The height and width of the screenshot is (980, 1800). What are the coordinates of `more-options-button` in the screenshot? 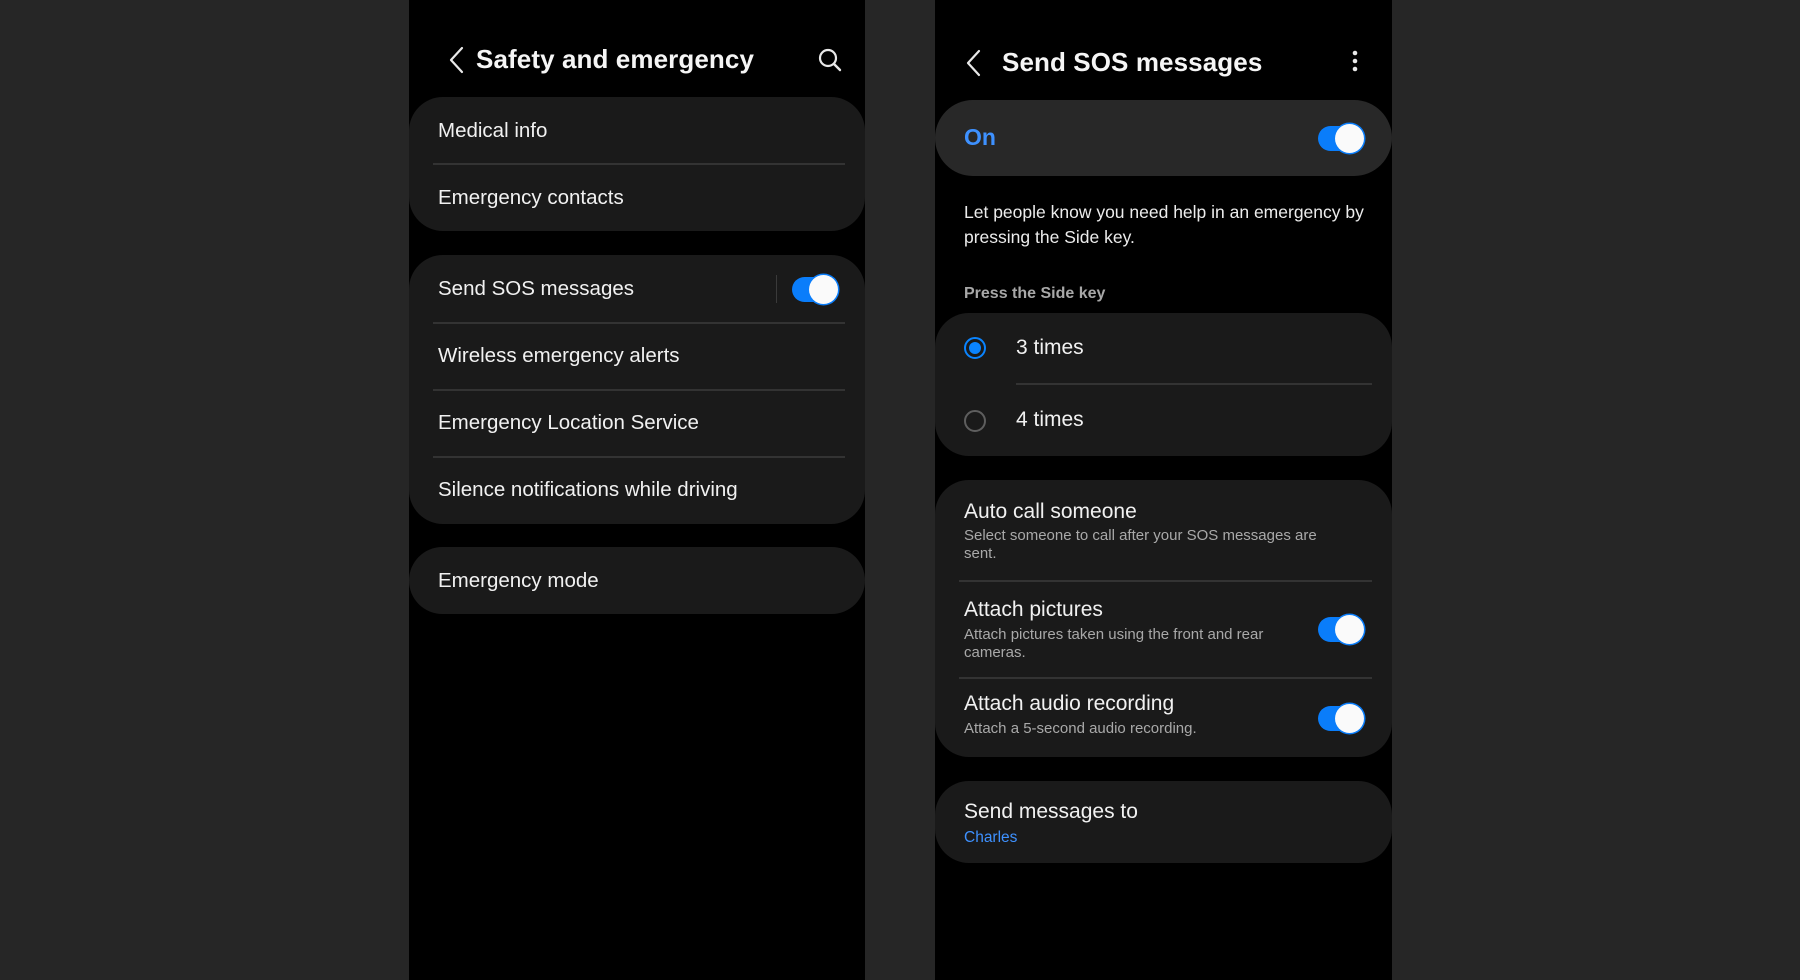 It's located at (1355, 62).